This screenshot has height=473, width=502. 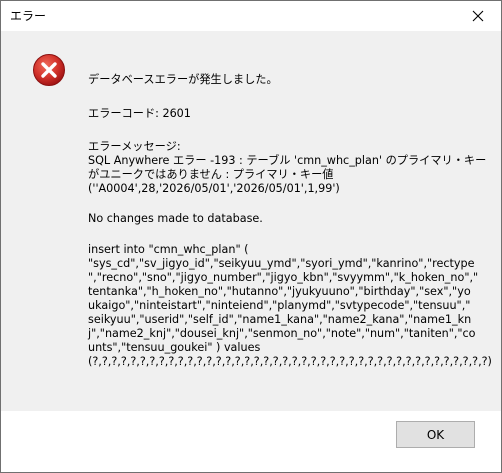 What do you see at coordinates (49, 70) in the screenshot?
I see `error-icon` at bounding box center [49, 70].